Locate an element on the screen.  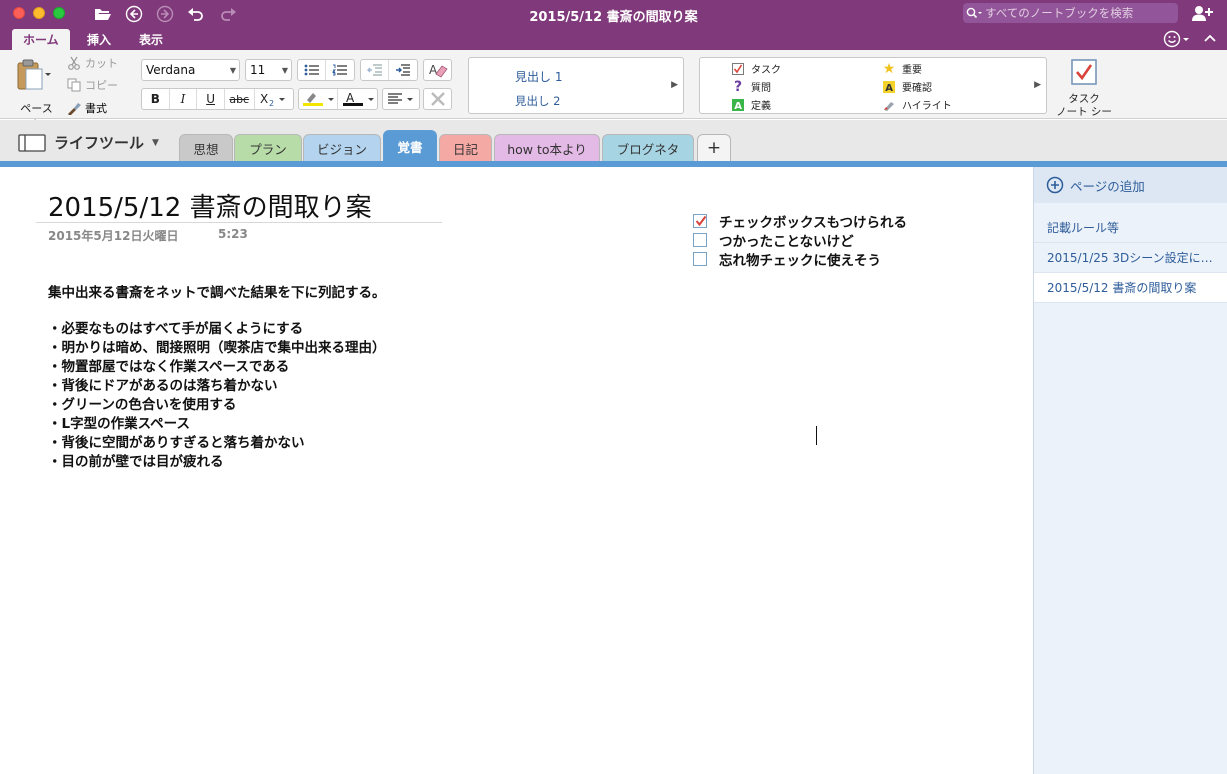
delete-button is located at coordinates (437, 99).